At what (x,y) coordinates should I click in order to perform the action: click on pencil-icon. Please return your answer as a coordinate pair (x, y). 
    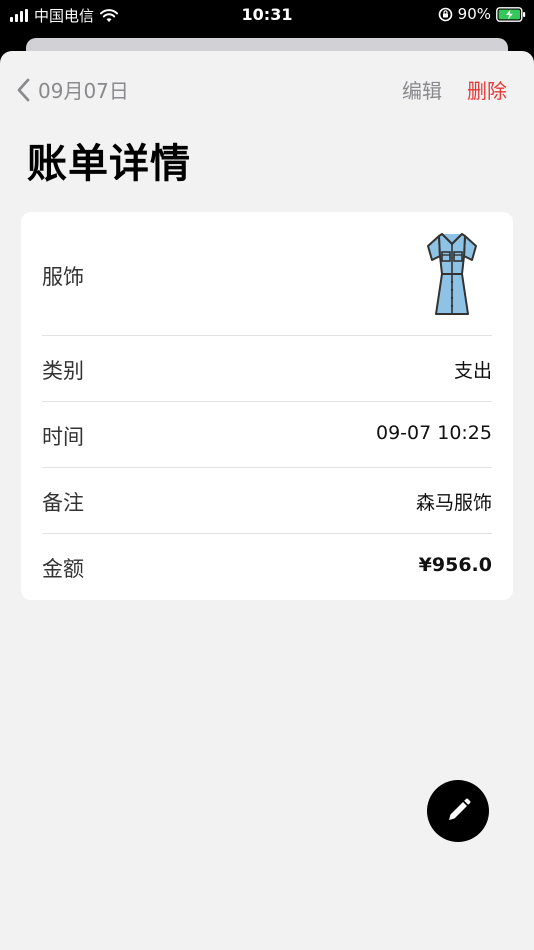
    Looking at the image, I should click on (460, 809).